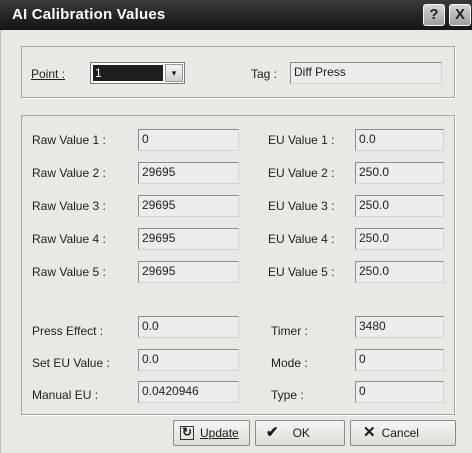 The image size is (472, 453). I want to click on type-field: 0, so click(399, 392).